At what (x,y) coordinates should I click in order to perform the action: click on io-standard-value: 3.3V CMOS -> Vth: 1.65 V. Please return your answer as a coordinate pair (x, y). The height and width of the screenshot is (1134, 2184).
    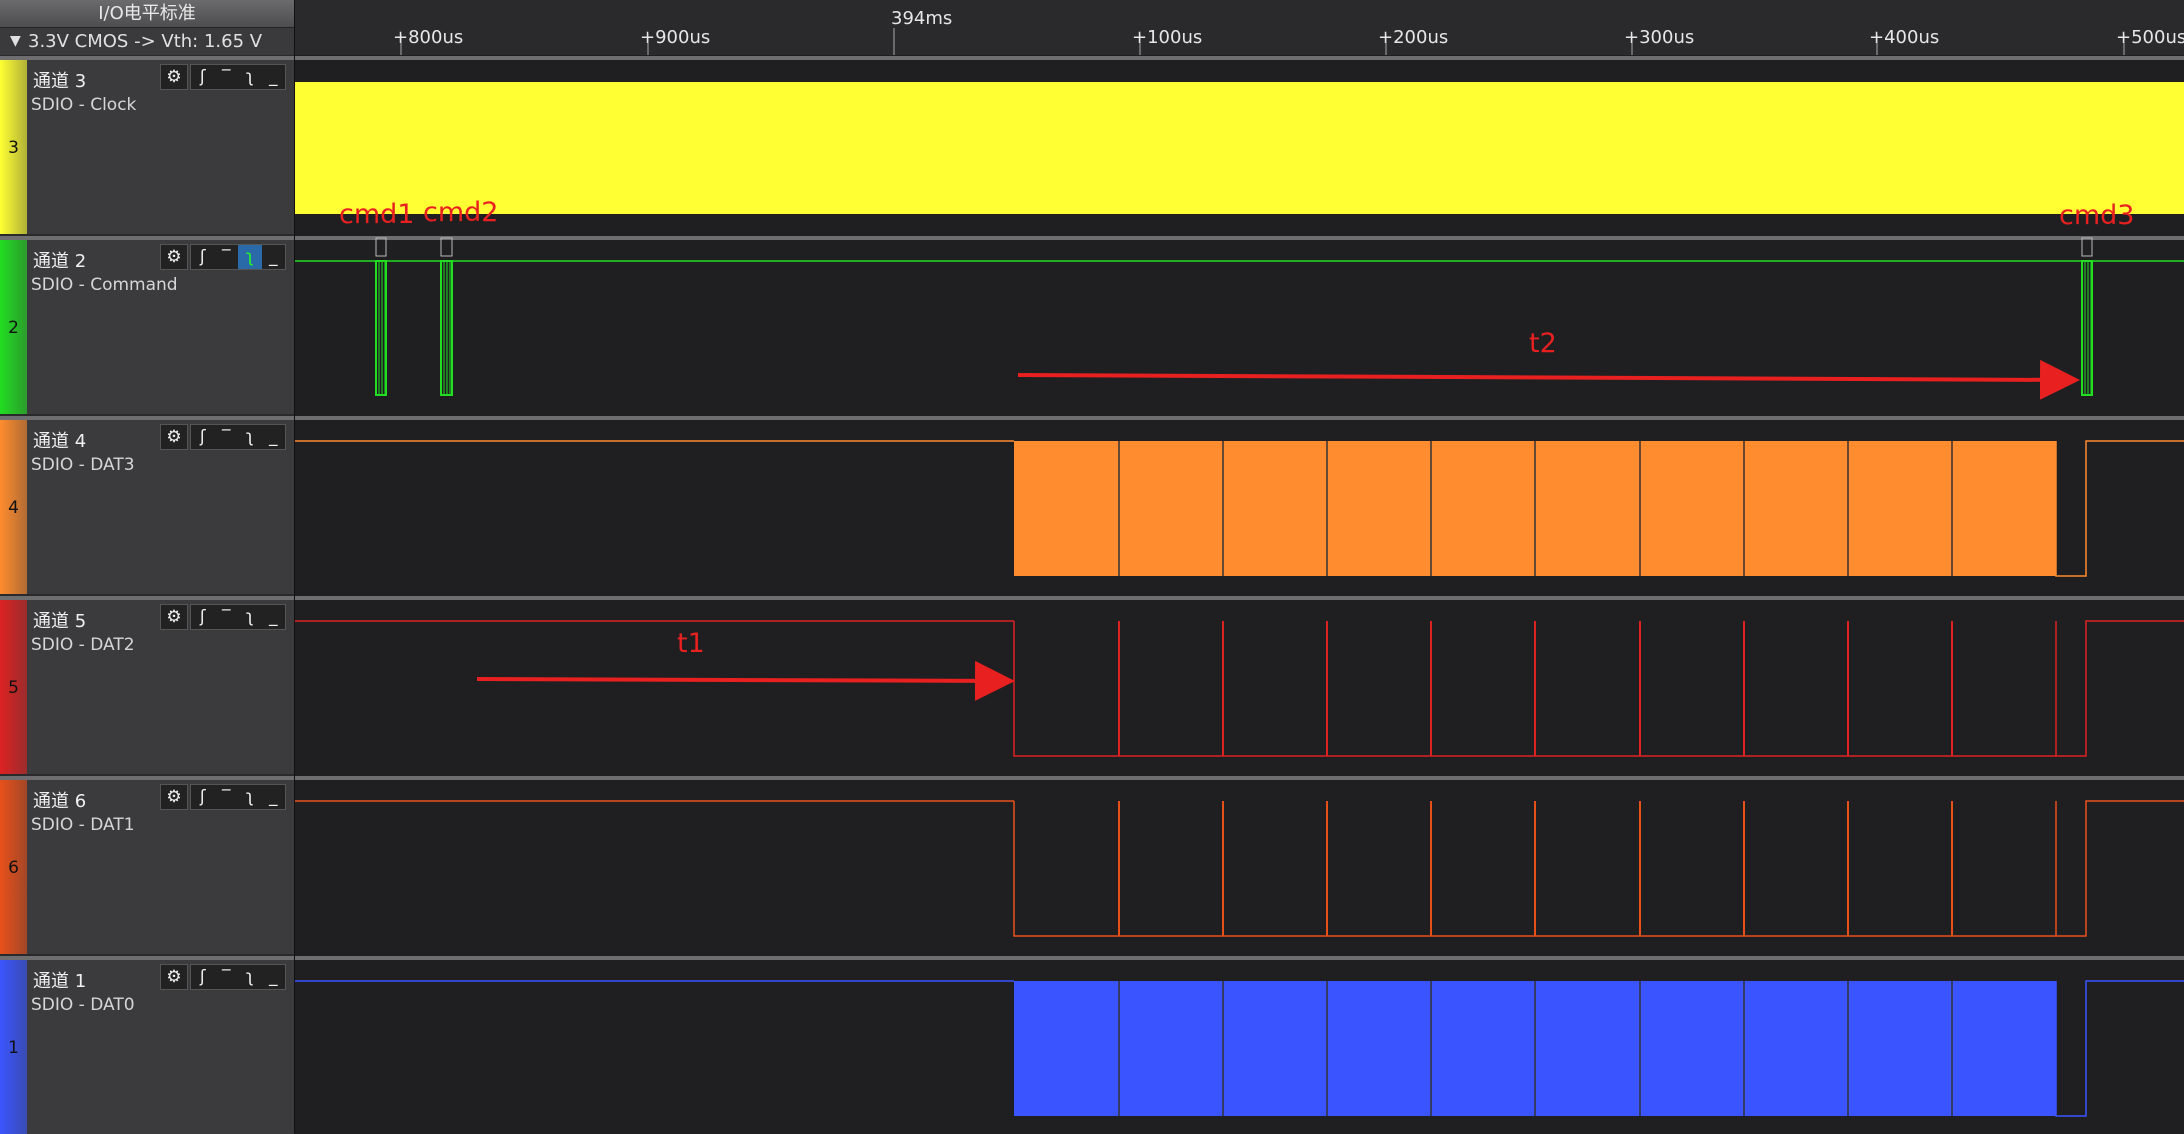
    Looking at the image, I should click on (145, 41).